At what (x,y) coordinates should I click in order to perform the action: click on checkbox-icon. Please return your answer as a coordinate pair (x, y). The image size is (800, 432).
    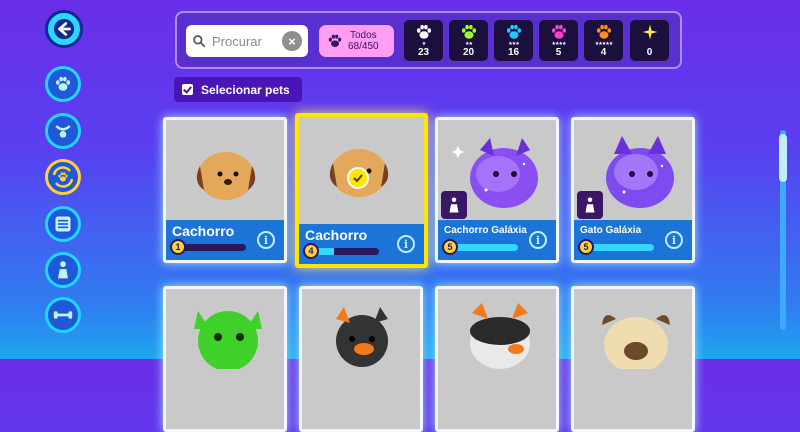
    Looking at the image, I should click on (187, 89).